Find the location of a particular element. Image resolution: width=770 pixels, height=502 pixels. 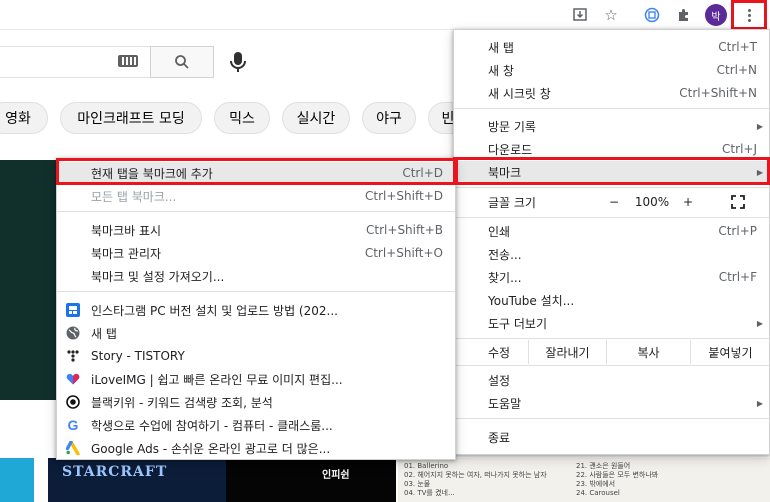

menu-label: 현재 탭을 북마크에 추가 is located at coordinates (152, 173).